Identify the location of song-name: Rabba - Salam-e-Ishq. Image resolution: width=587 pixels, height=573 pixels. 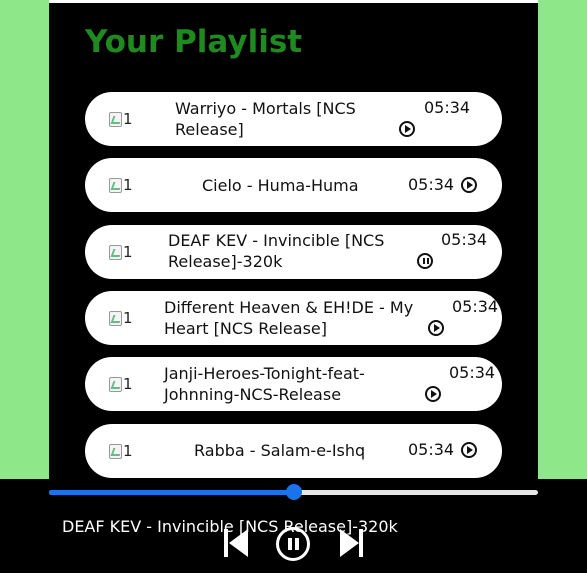
(280, 450).